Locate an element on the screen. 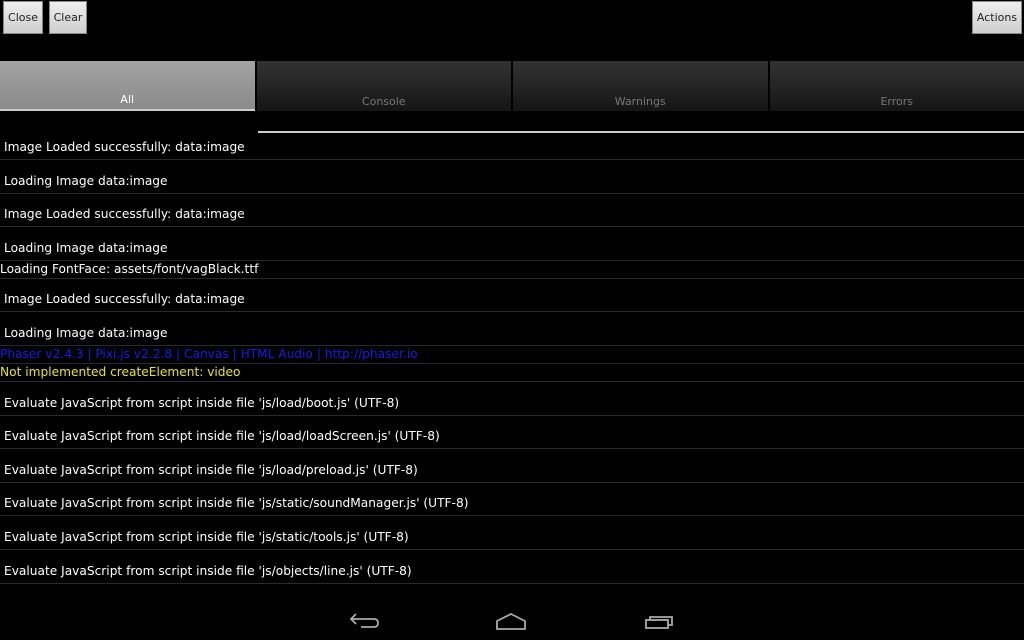  tab-errors: Errors is located at coordinates (896, 86).